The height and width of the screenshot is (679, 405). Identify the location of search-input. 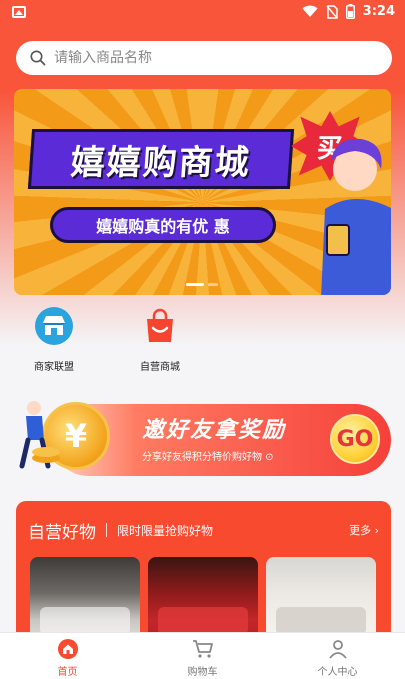
(204, 58).